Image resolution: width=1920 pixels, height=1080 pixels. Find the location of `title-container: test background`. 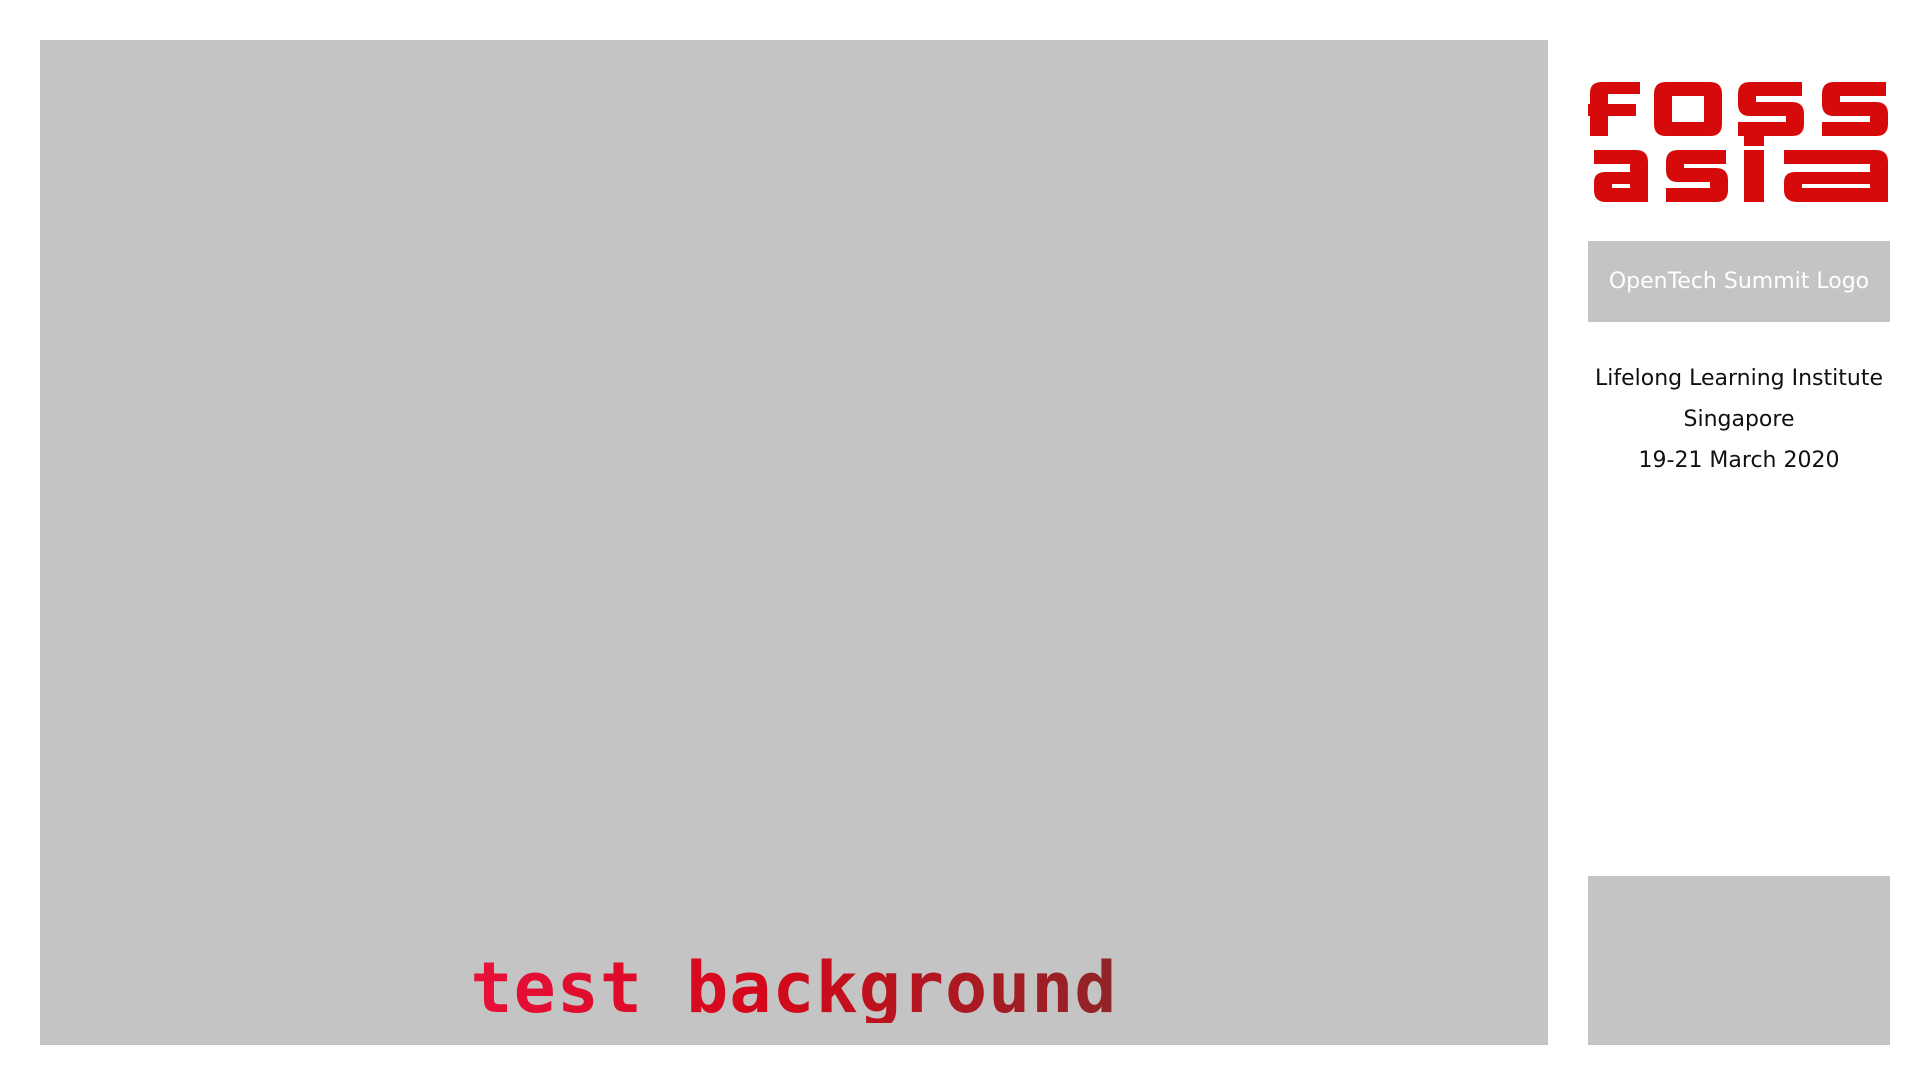

title-container: test background is located at coordinates (794, 988).